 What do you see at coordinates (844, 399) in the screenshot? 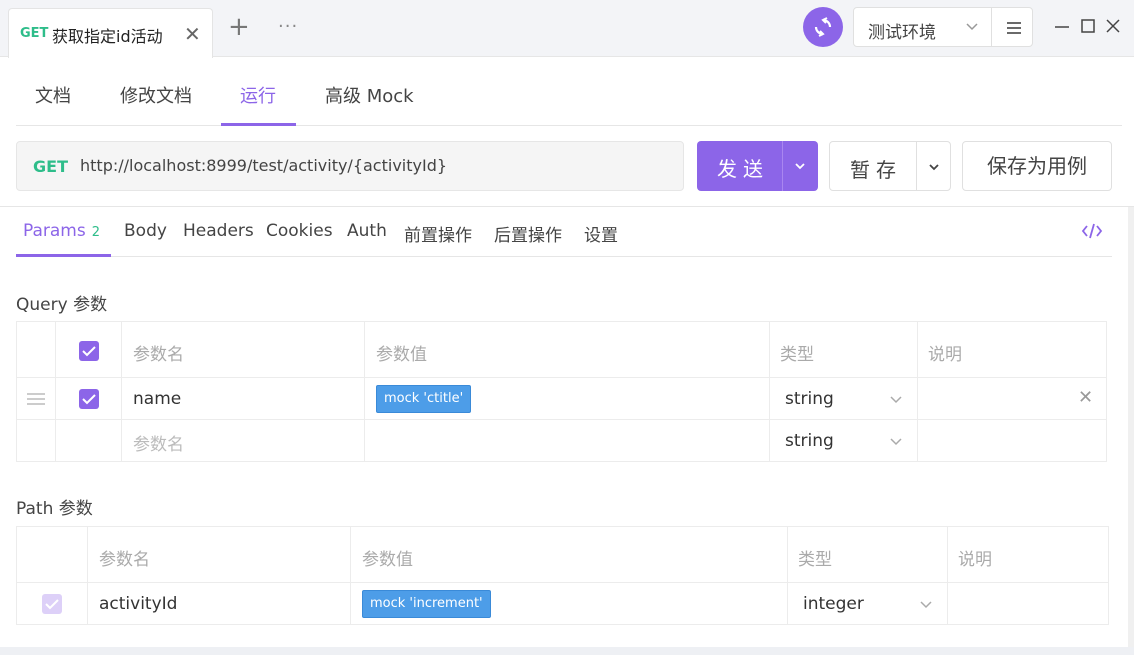
I see `param-type-select: string` at bounding box center [844, 399].